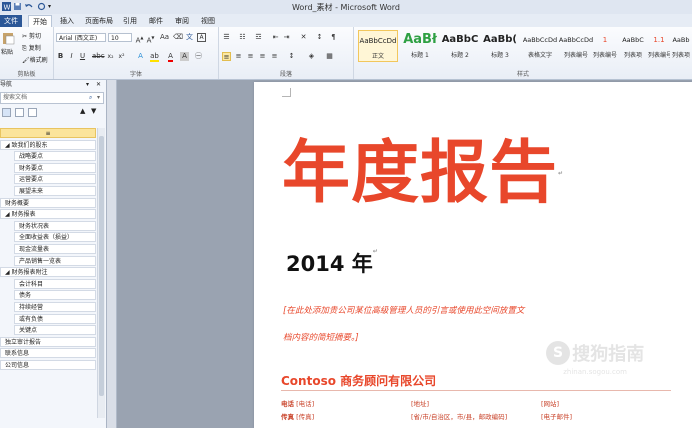 This screenshot has width=692, height=428. Describe the element at coordinates (48, 272) in the screenshot. I see `nav-heading-item: ◢ 财务报表附注` at that location.